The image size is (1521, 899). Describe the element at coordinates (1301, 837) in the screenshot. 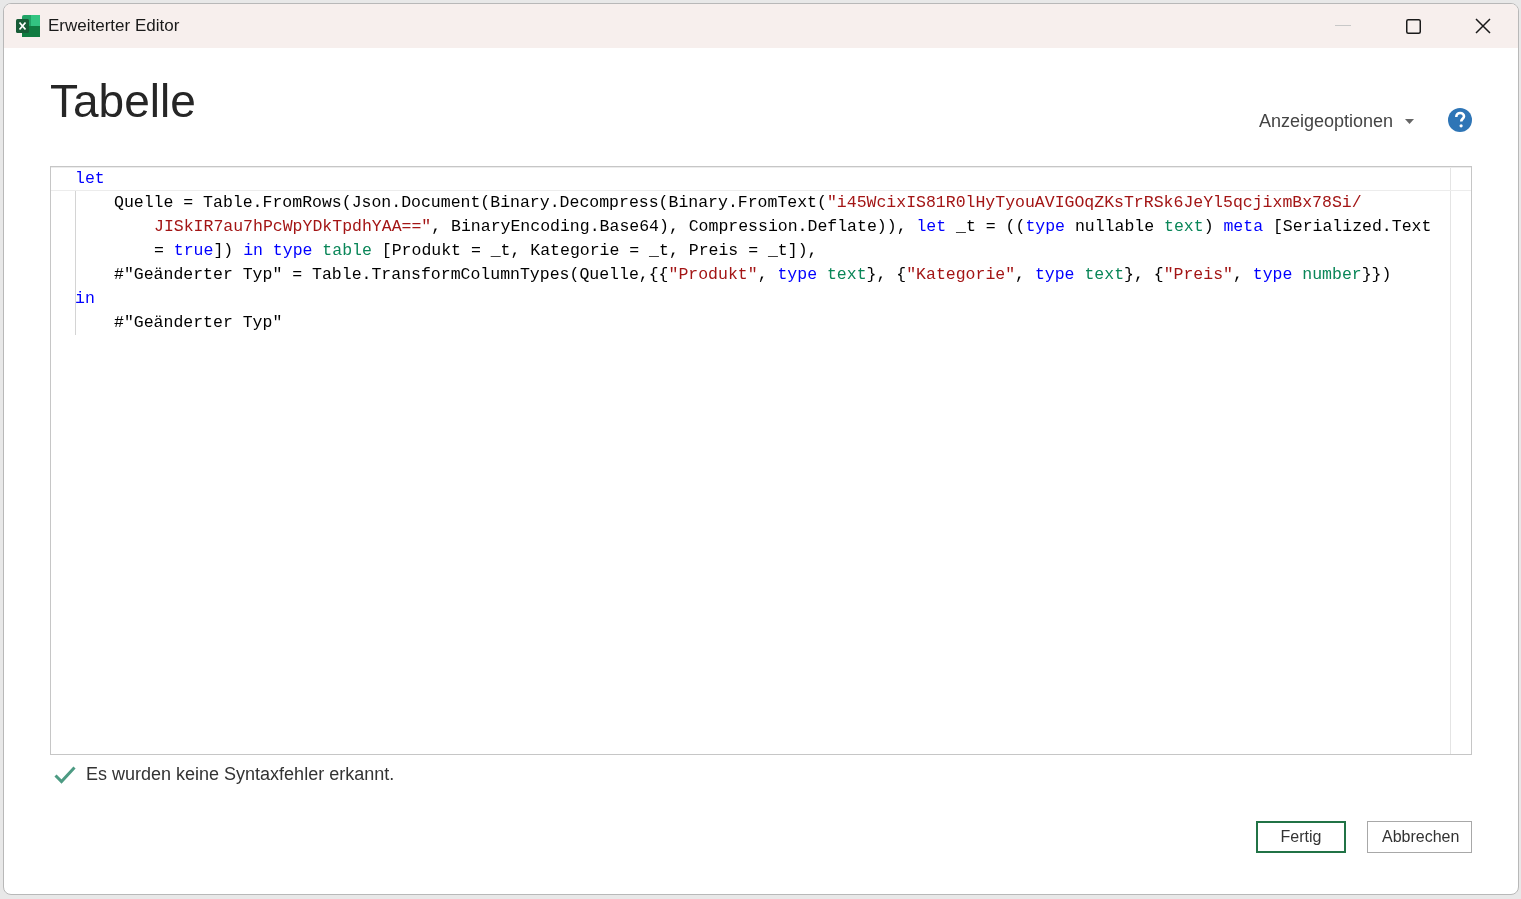

I see `done-button: Fertig` at that location.